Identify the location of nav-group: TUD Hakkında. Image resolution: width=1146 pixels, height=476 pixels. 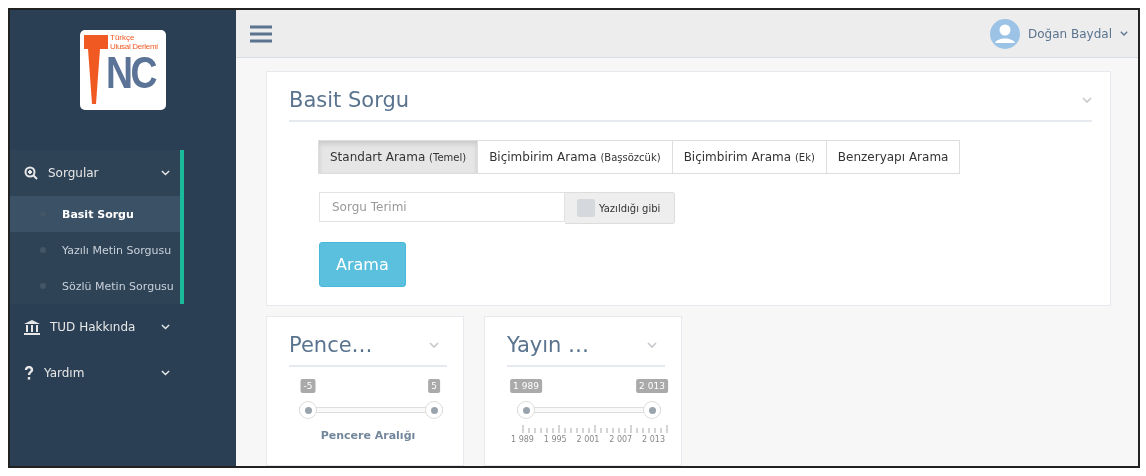
(95, 327).